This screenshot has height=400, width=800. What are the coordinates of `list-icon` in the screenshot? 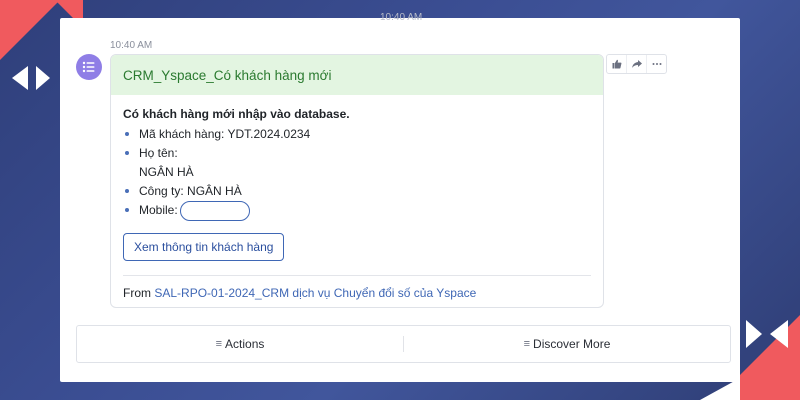 It's located at (88, 67).